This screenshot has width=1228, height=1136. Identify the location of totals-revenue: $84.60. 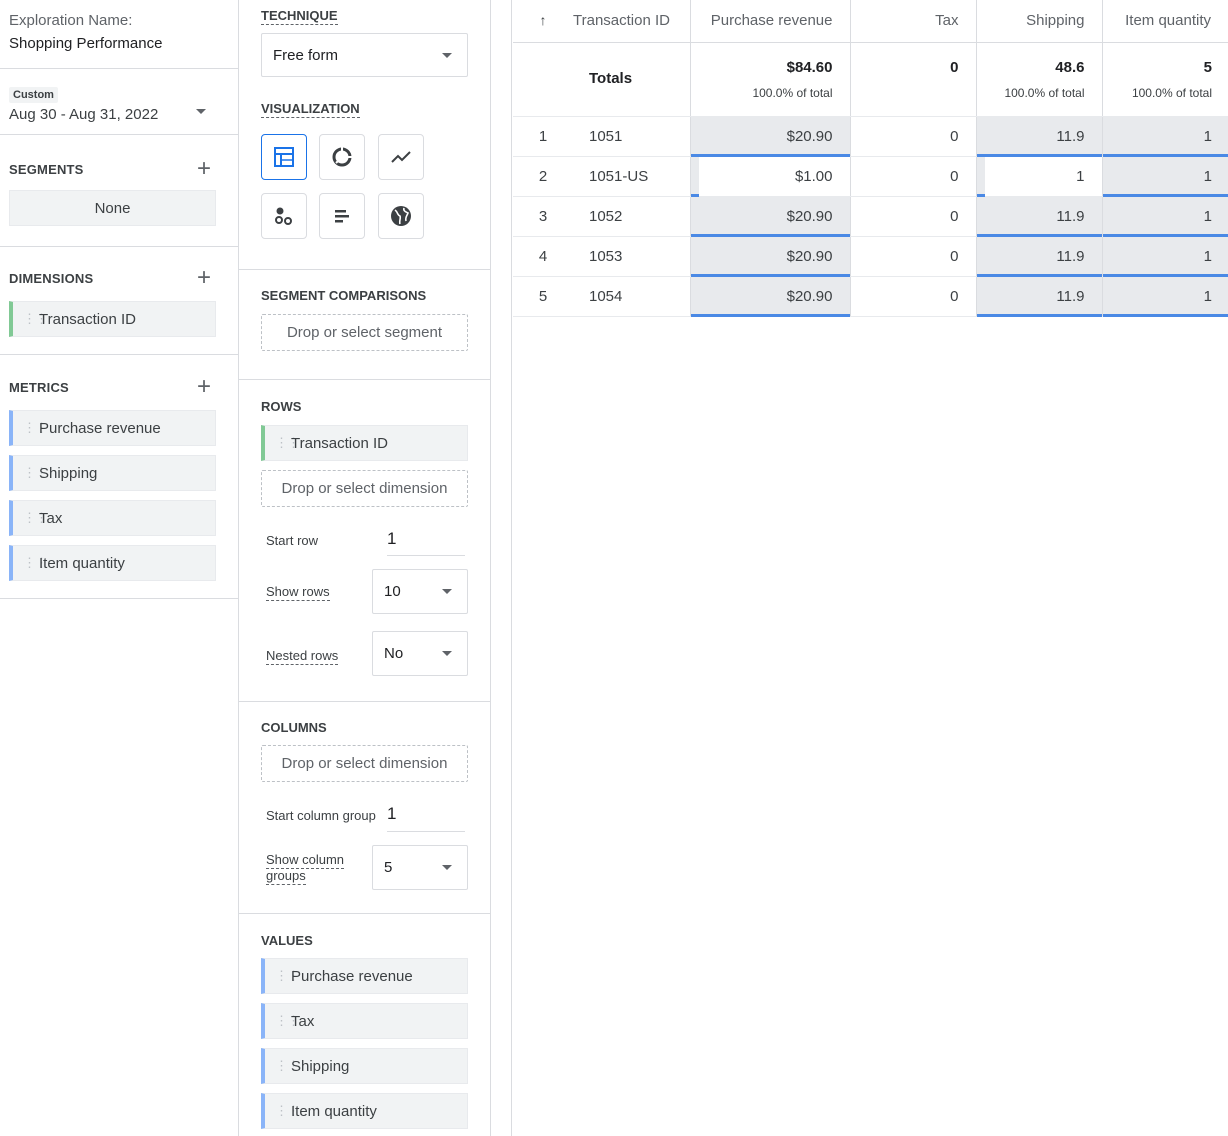
(809, 67).